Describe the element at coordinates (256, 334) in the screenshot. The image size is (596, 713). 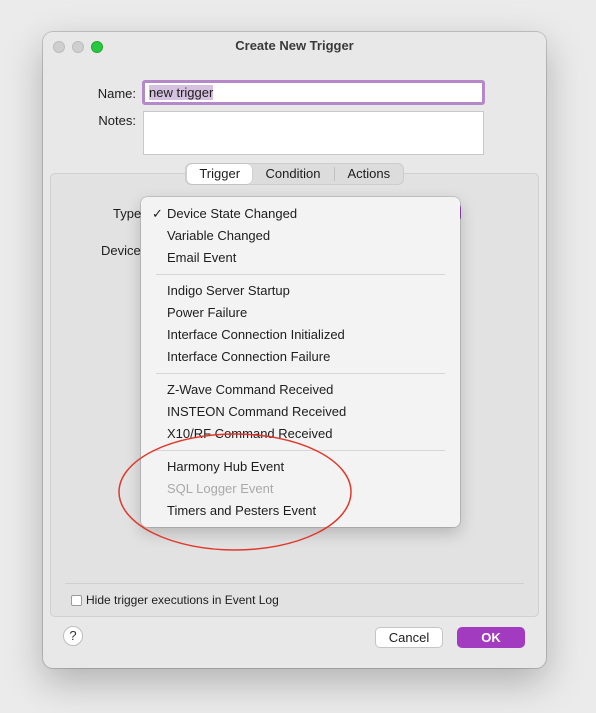
I see `menu-item-interface-connection-initialized: Interface Connection Initialized` at that location.